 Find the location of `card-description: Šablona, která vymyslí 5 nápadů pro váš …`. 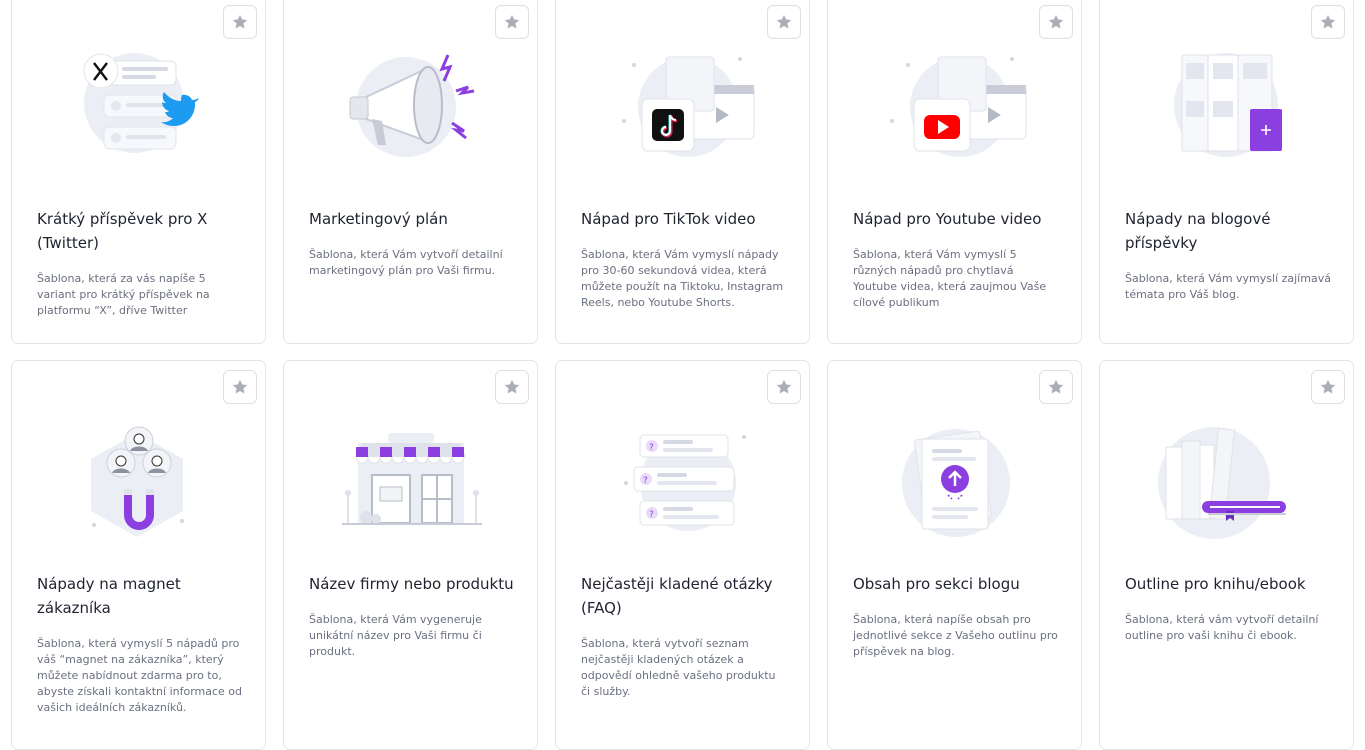

card-description: Šablona, která vymyslí 5 nápadů pro váš … is located at coordinates (140, 675).